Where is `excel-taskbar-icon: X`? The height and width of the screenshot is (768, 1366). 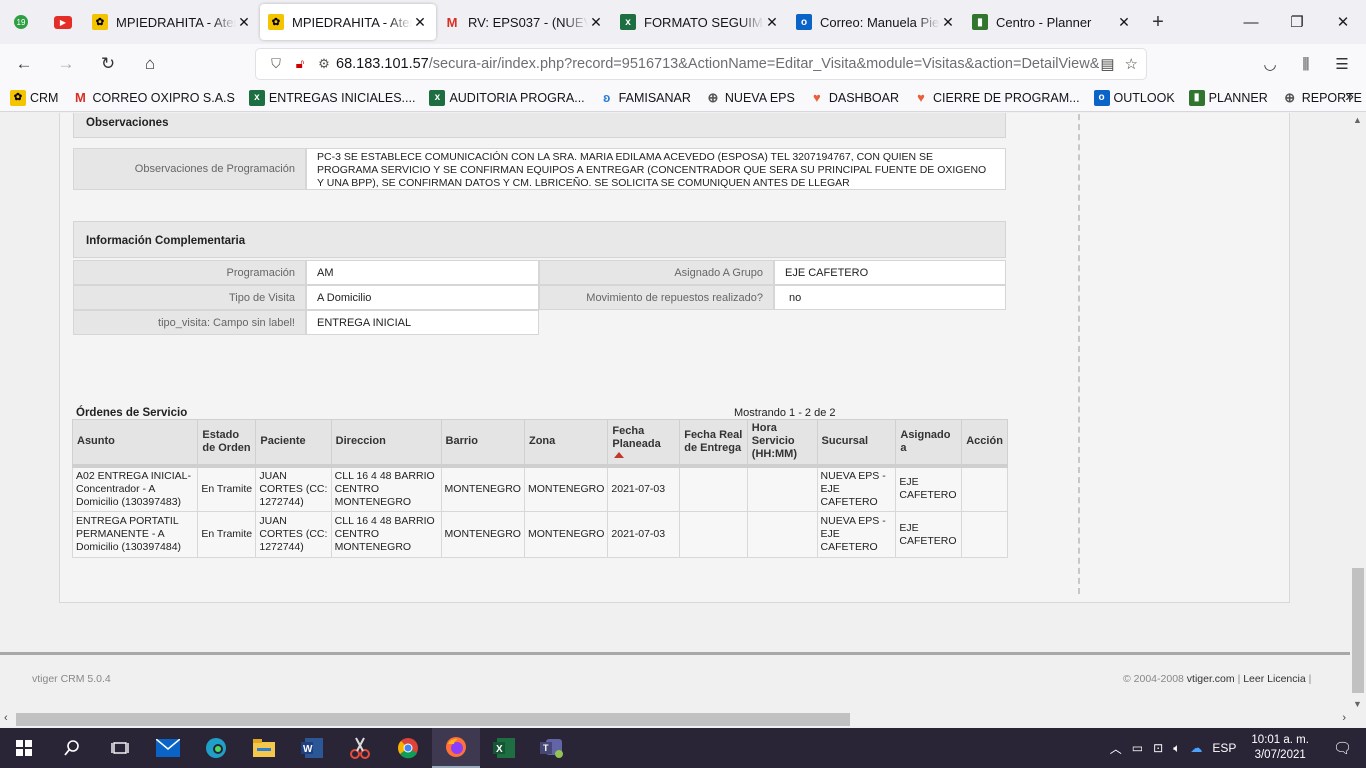 excel-taskbar-icon: X is located at coordinates (504, 748).